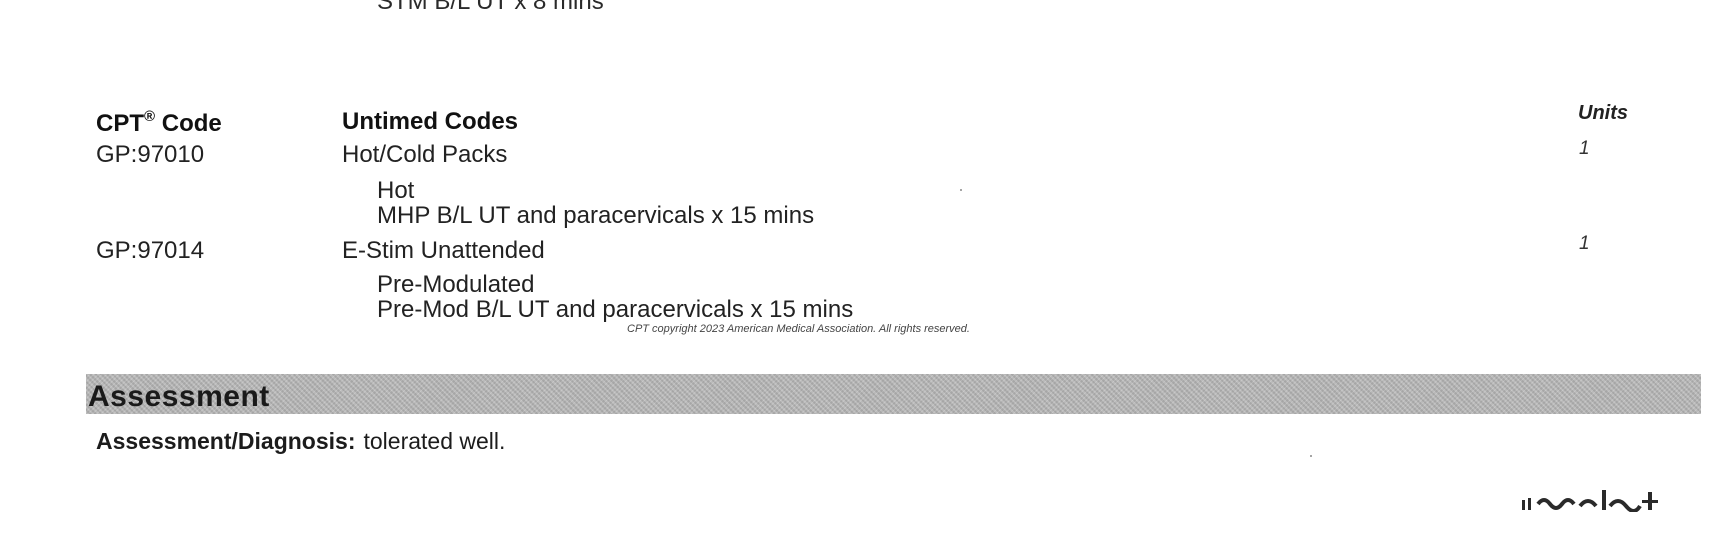  I want to click on cropped-signature-image, so click(1590, 501).